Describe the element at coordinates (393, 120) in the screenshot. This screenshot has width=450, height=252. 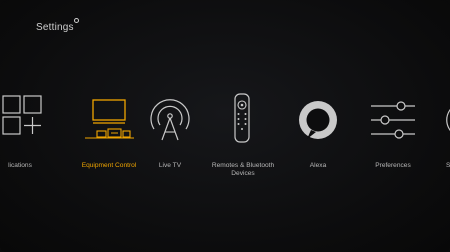
I see `sliders-icon` at that location.